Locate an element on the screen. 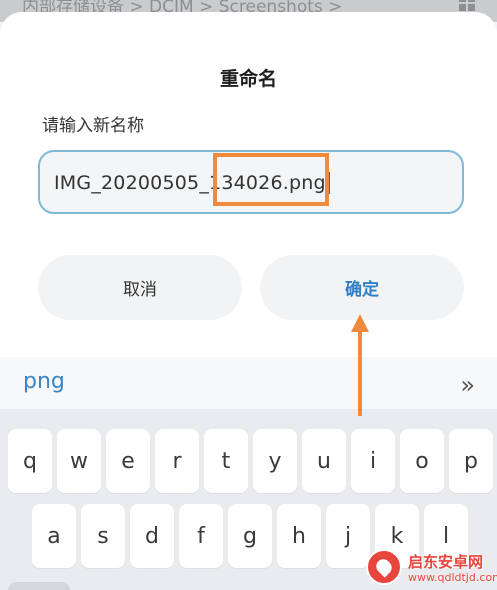 Image resolution: width=497 pixels, height=590 pixels. watermark-logo-icon is located at coordinates (384, 567).